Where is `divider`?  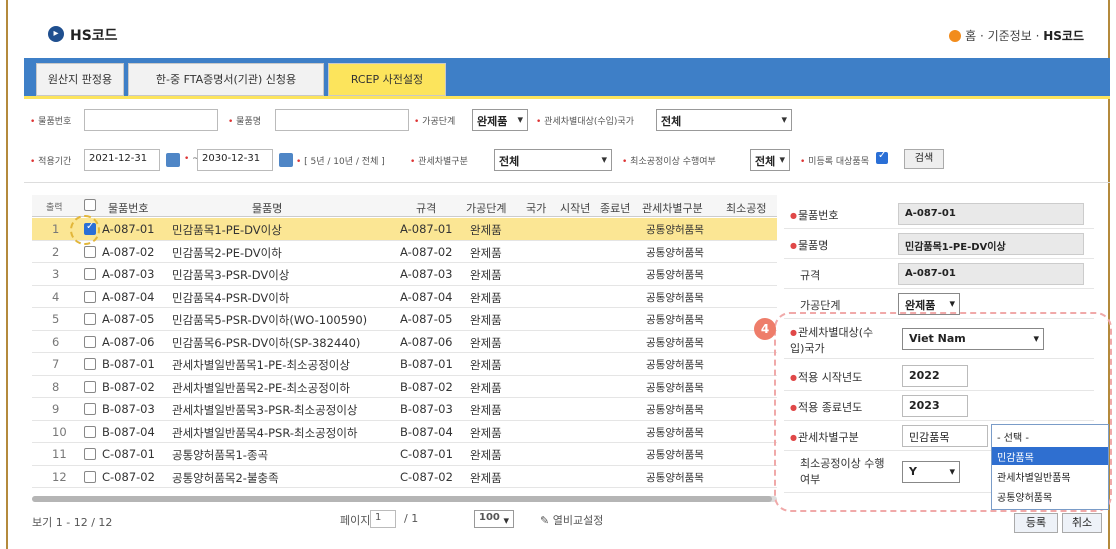 divider is located at coordinates (567, 182).